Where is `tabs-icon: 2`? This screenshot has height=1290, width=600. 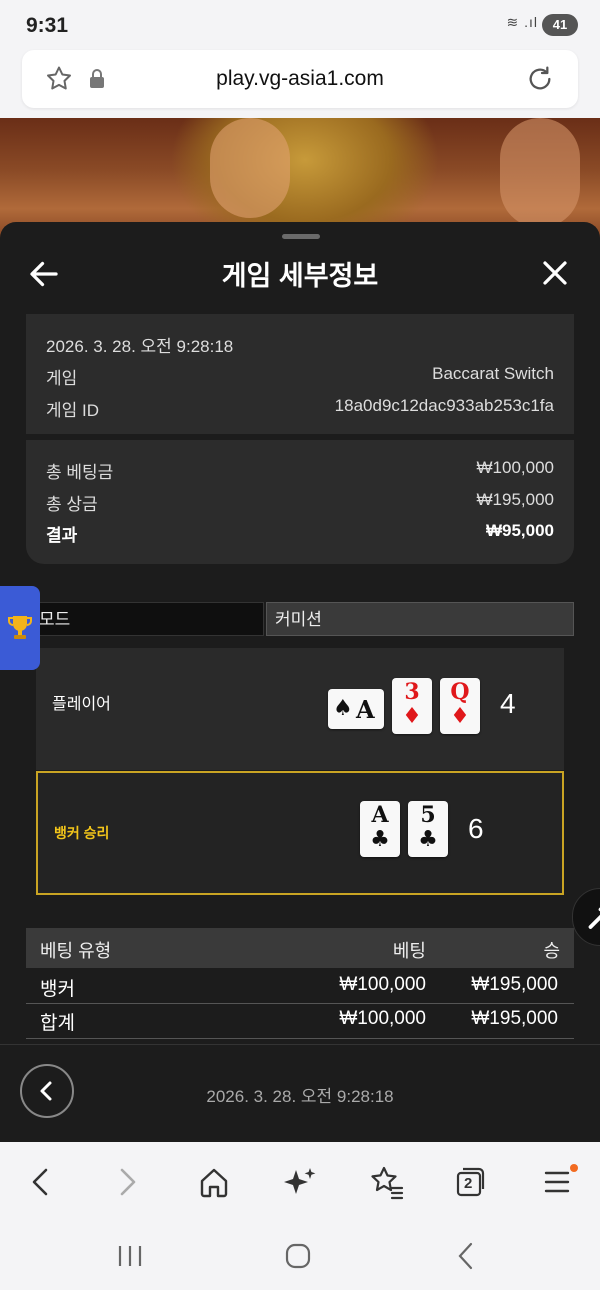
tabs-icon: 2 is located at coordinates (470, 1182).